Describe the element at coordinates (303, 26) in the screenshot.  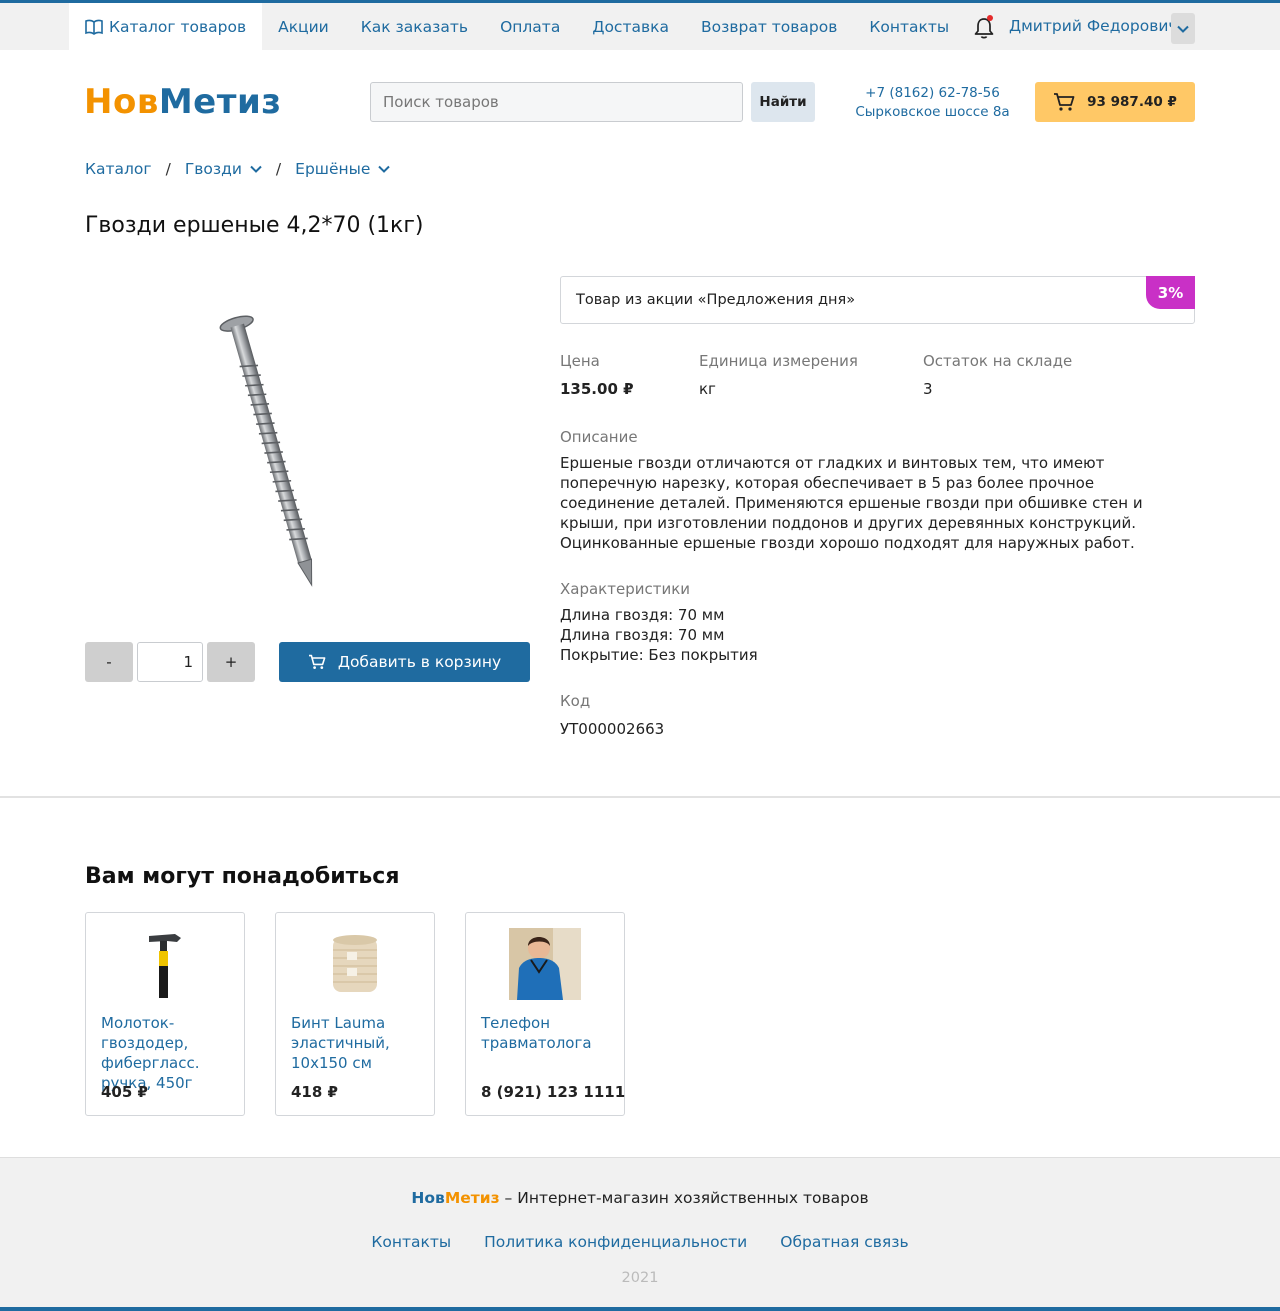
I see `nav-promotions: Акции` at that location.